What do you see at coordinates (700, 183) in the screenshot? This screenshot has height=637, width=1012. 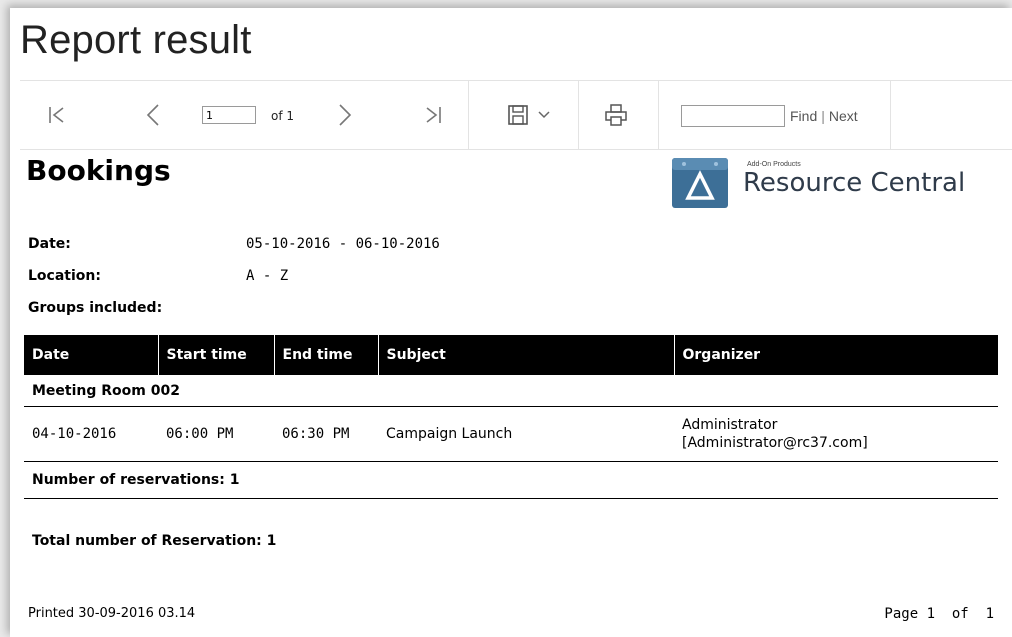 I see `resource-central-logo-icon` at bounding box center [700, 183].